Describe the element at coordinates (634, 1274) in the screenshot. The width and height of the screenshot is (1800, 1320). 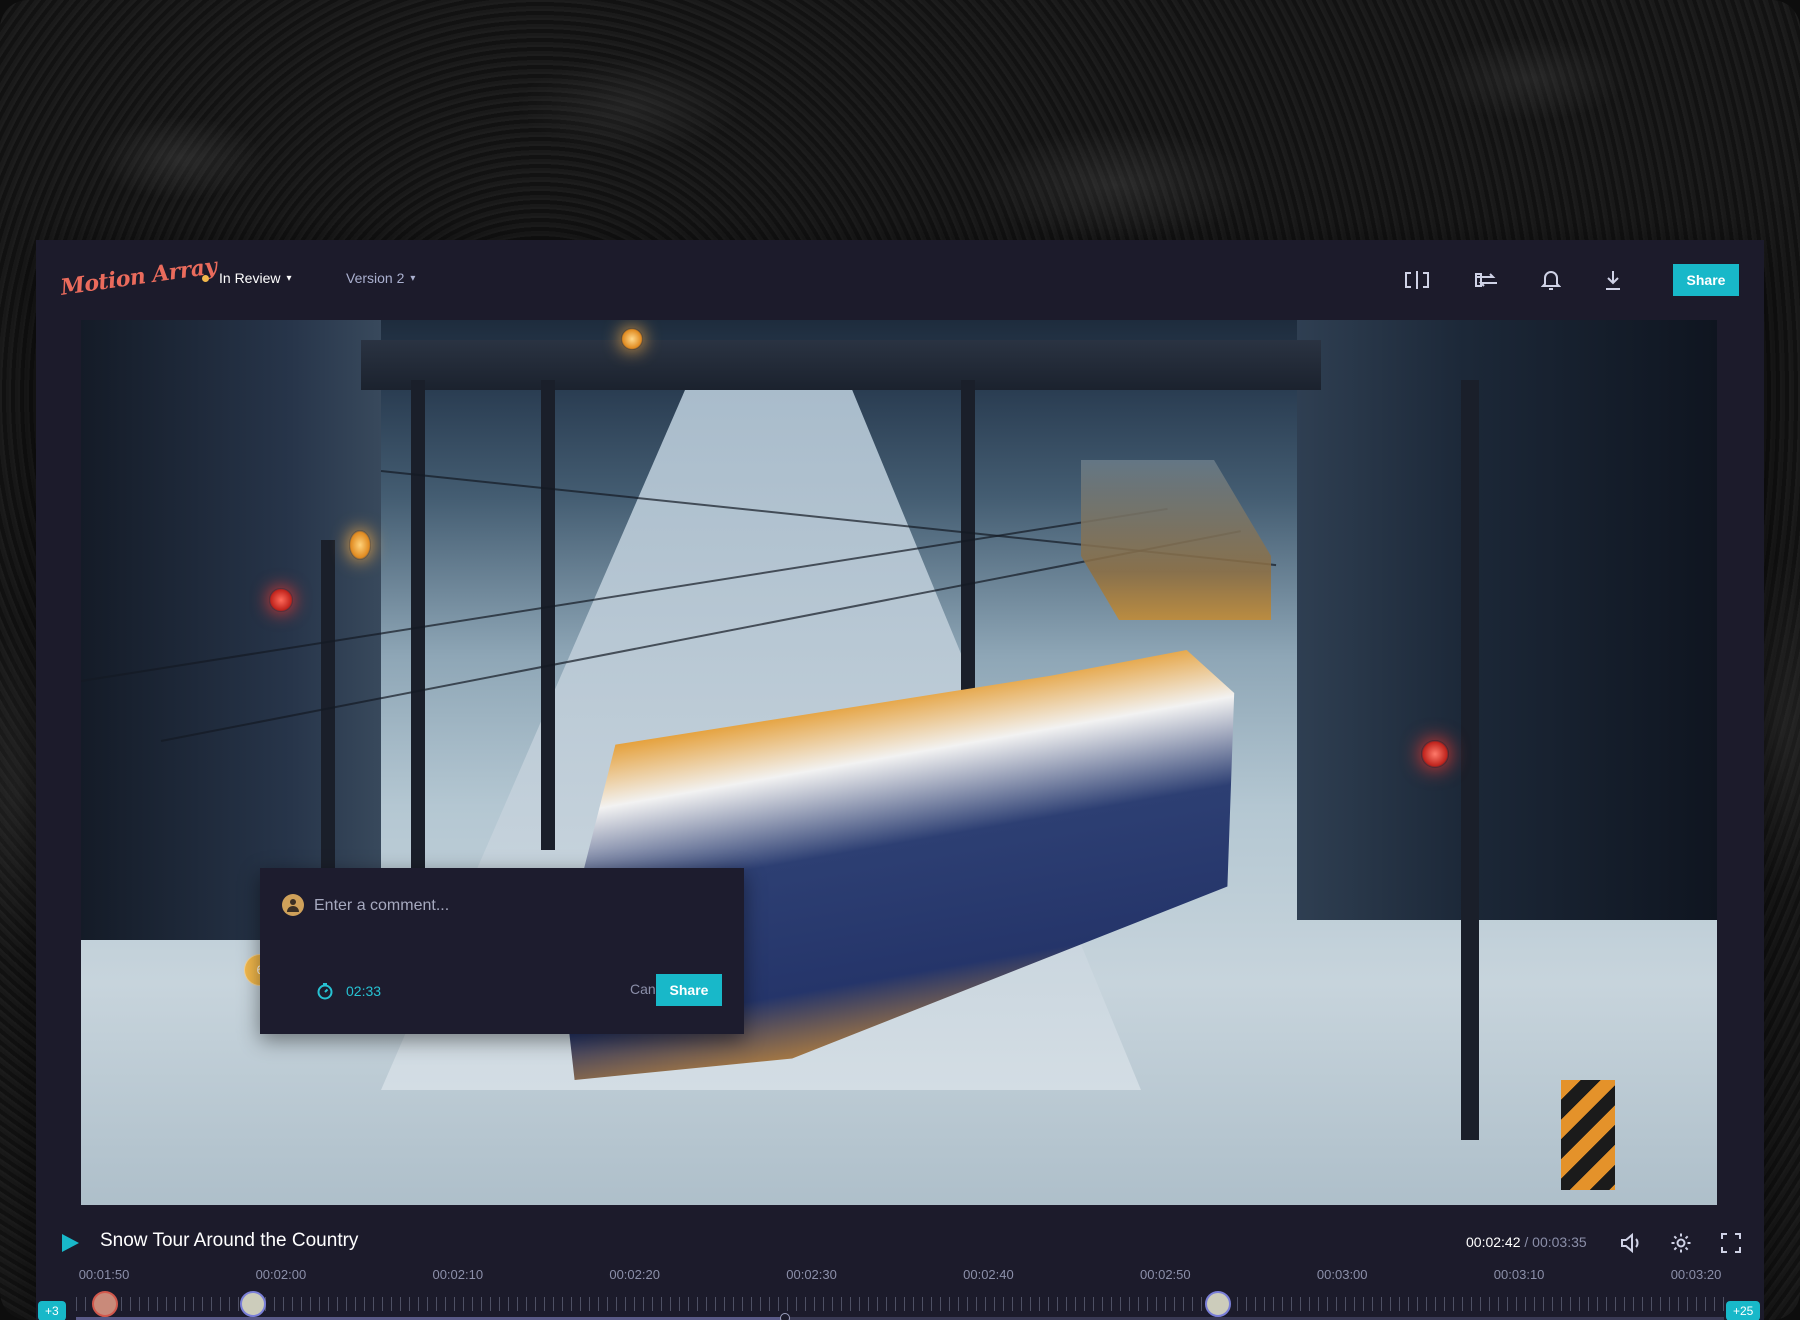
I see `timeline-tick-label: 00:02:20` at that location.